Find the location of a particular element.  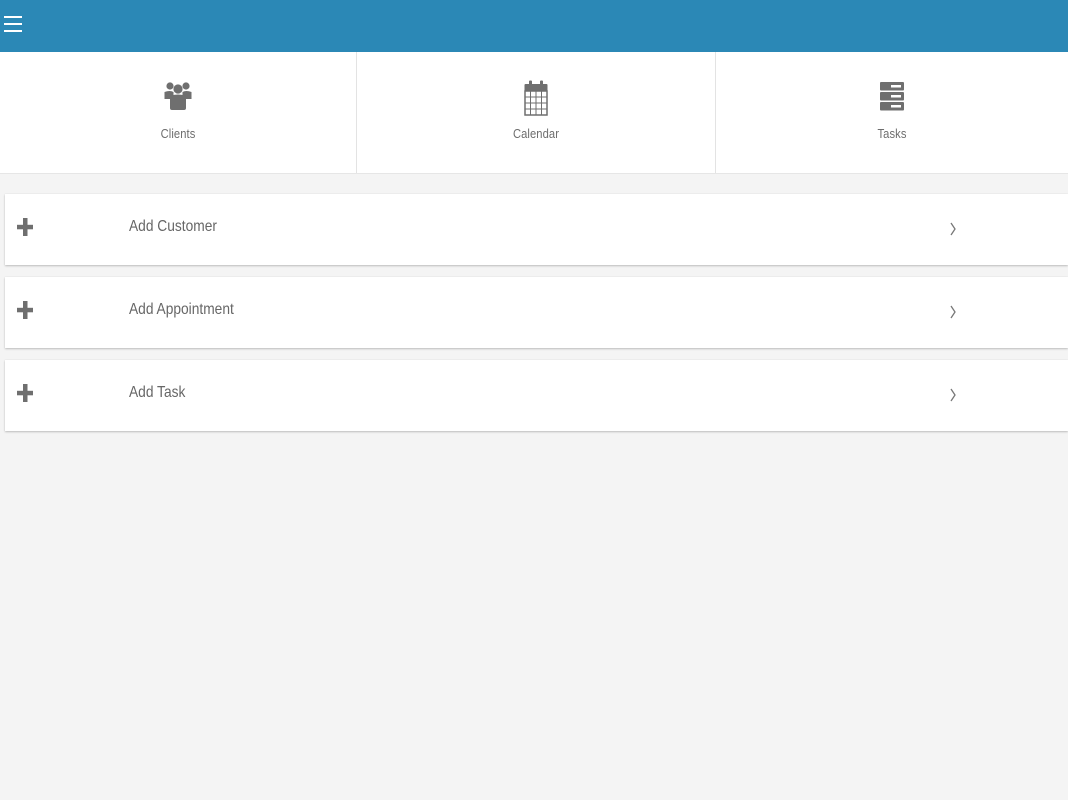

shortcut-label-calendar: Calendar is located at coordinates (536, 133).